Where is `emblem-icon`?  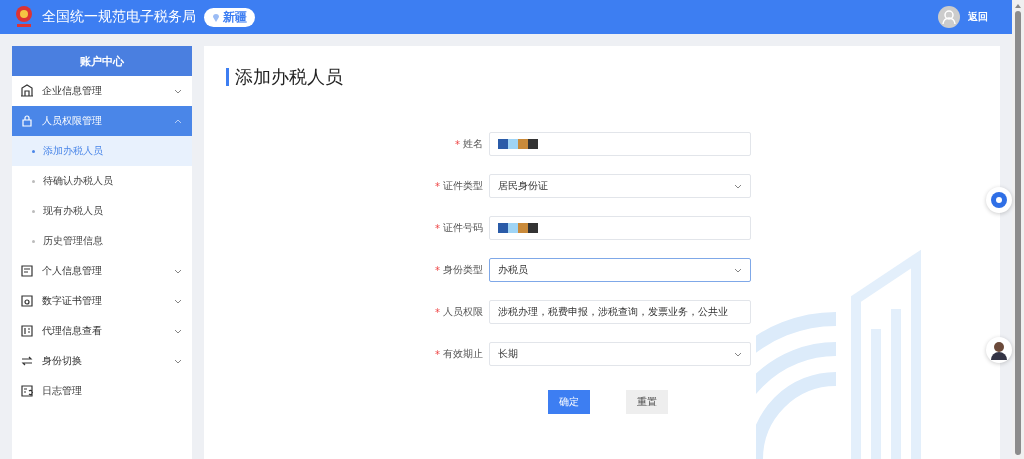 emblem-icon is located at coordinates (24, 17).